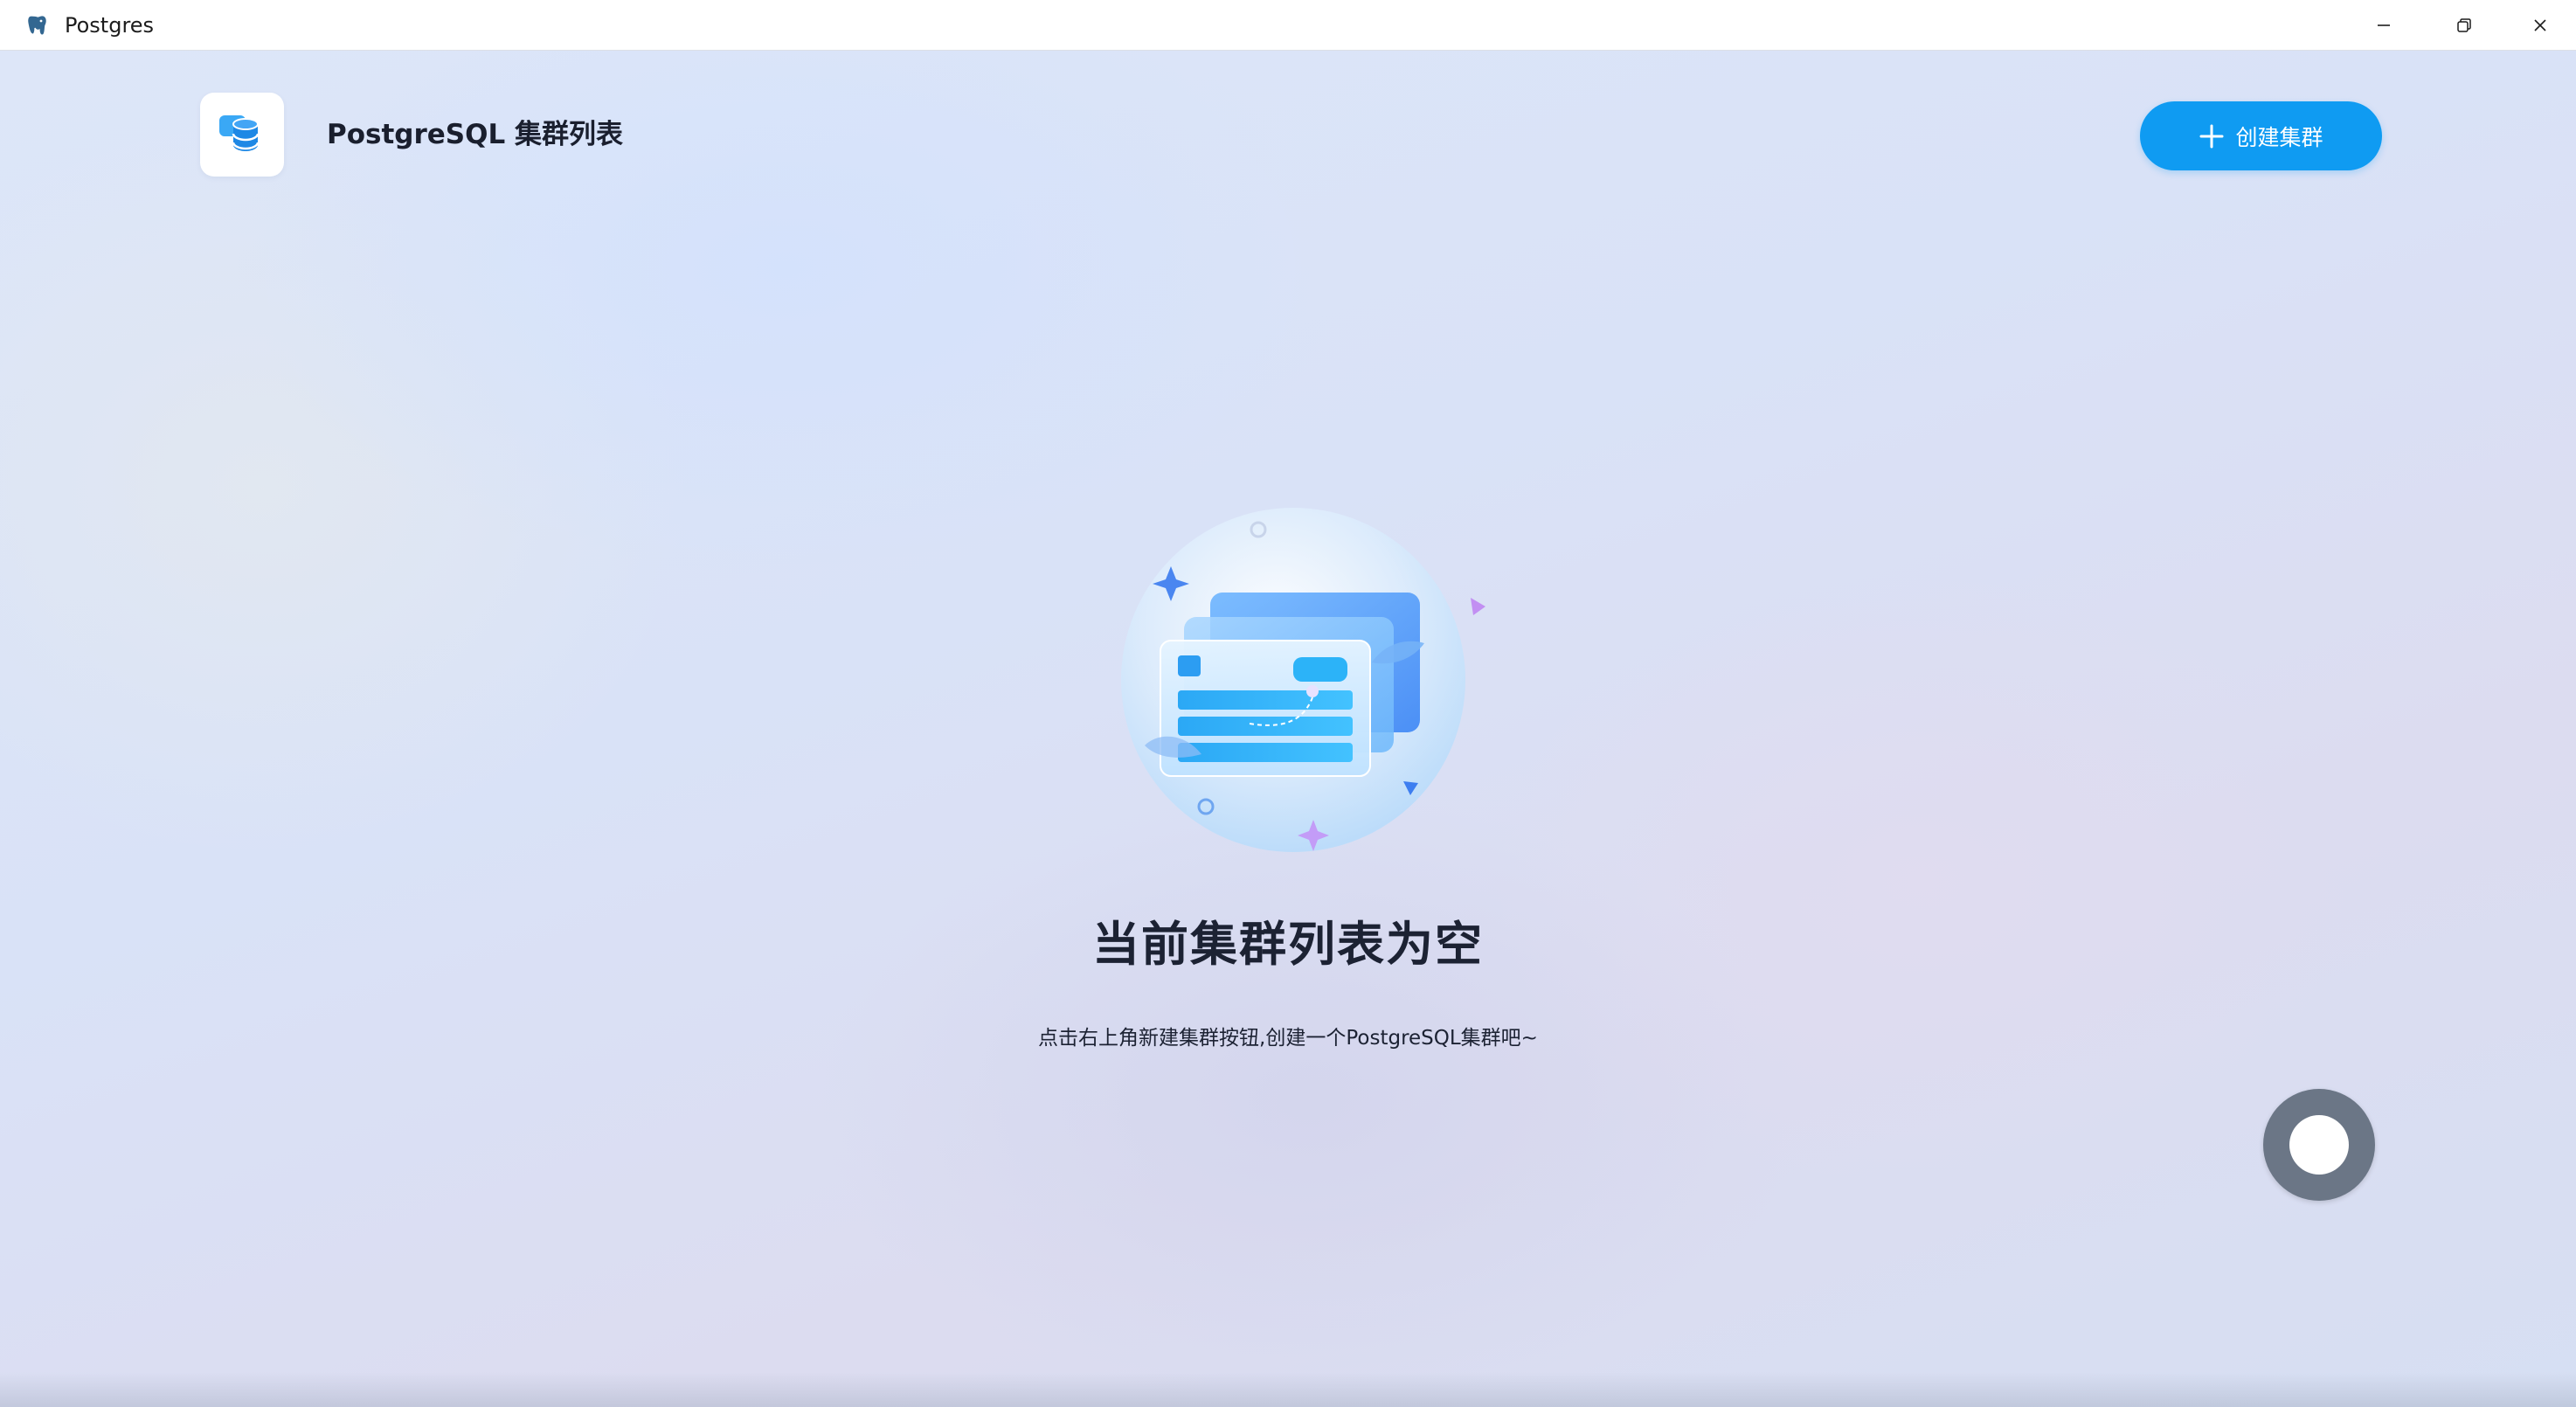 This screenshot has height=1407, width=2576. Describe the element at coordinates (1288, 944) in the screenshot. I see `empty-state-title: 当前集群列表为空` at that location.